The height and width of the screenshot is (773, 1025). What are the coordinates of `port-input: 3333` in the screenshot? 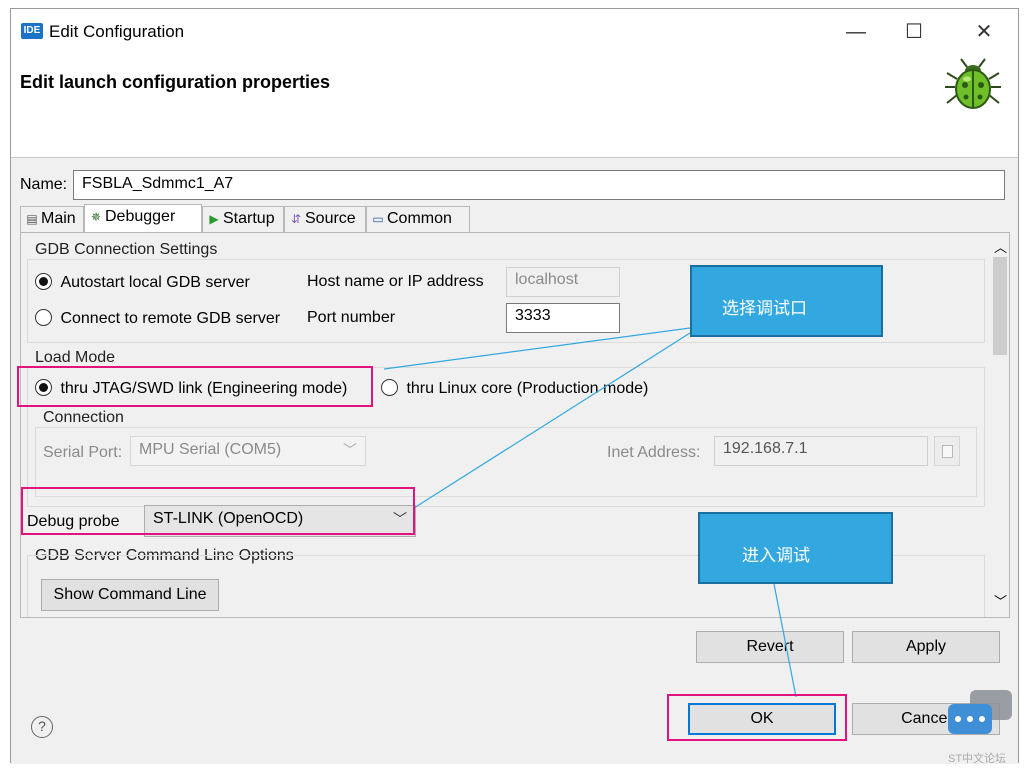 It's located at (563, 318).